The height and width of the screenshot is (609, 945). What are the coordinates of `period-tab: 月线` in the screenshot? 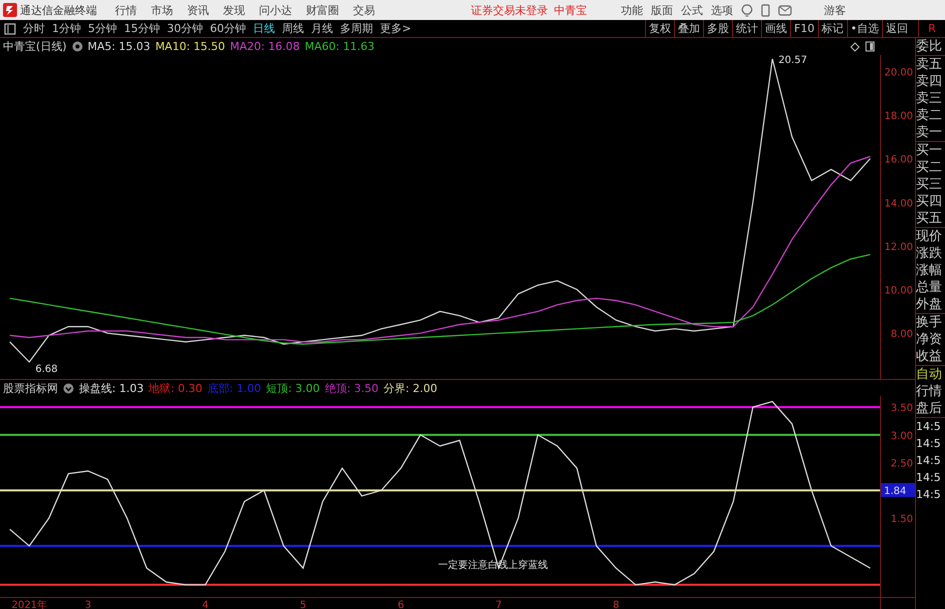 It's located at (322, 28).